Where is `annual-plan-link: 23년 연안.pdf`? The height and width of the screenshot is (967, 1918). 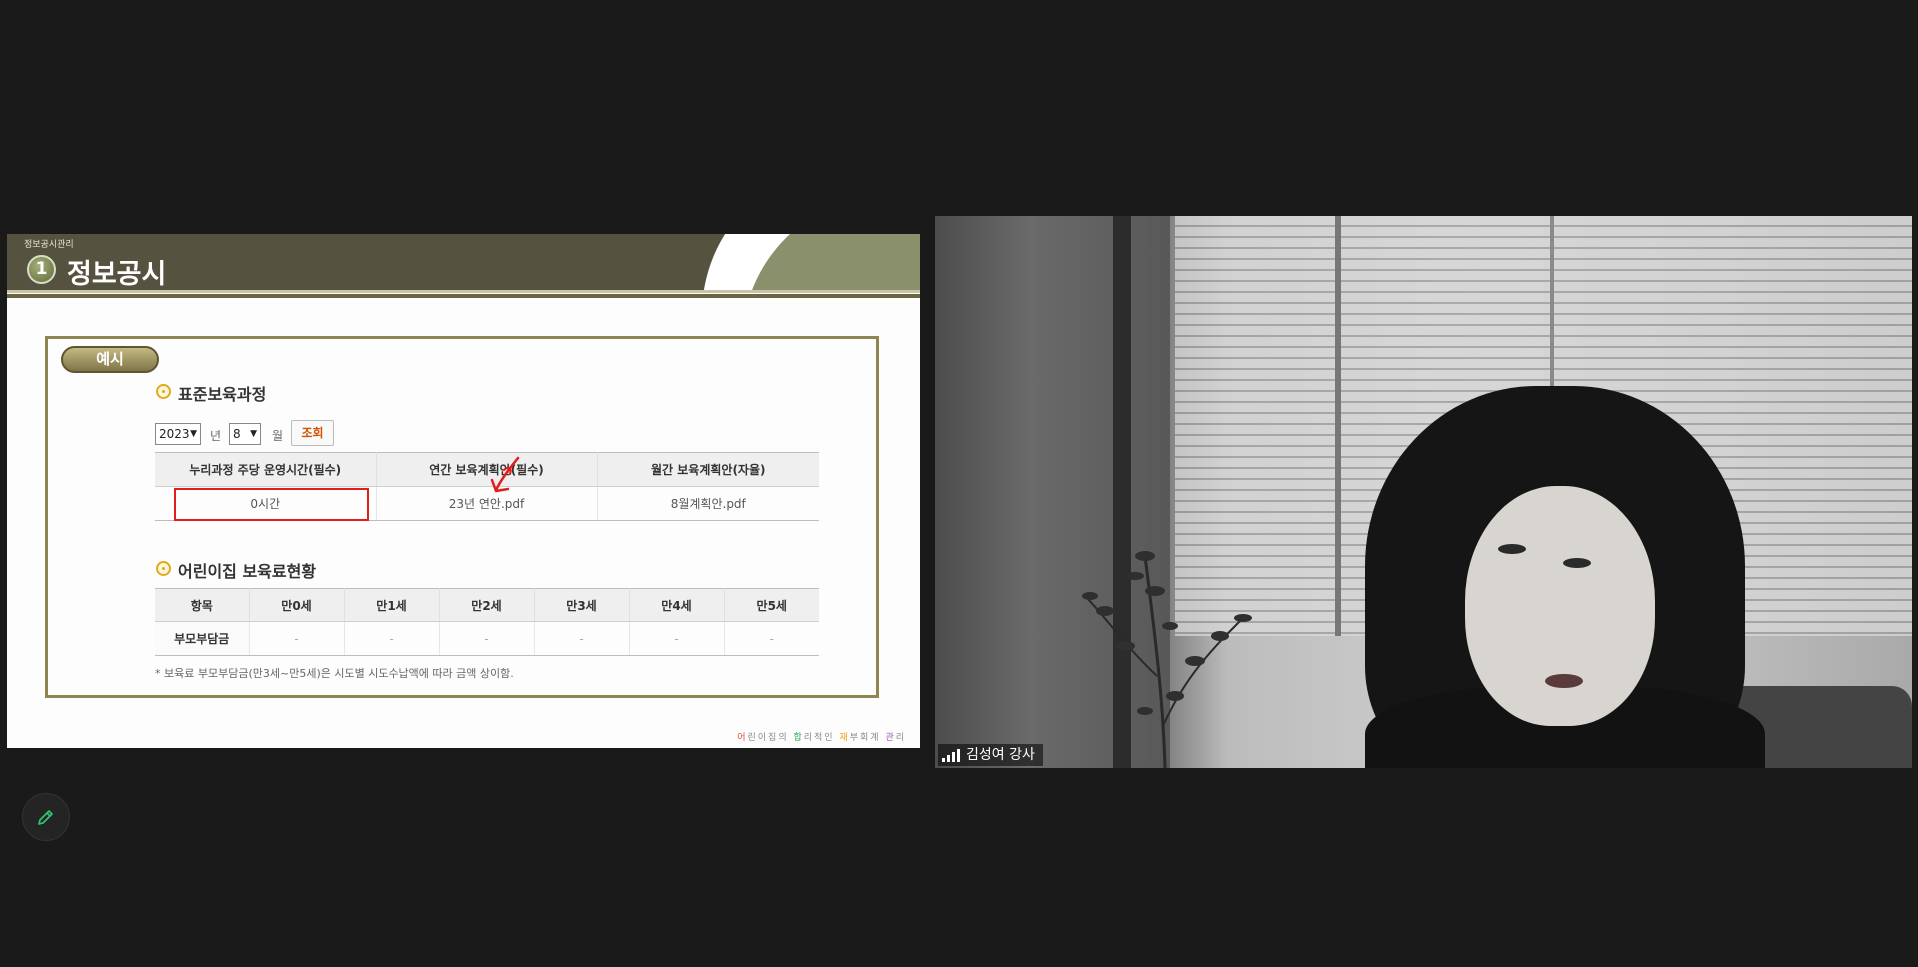 annual-plan-link: 23년 연안.pdf is located at coordinates (486, 503).